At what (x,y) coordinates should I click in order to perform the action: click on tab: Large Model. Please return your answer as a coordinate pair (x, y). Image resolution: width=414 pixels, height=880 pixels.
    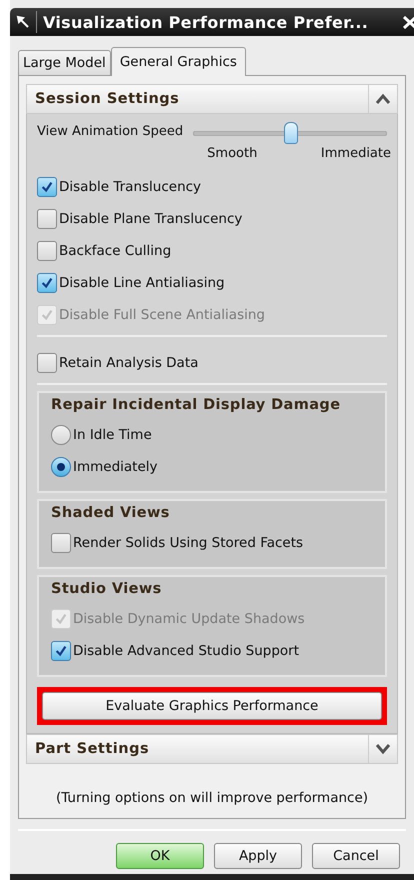
    Looking at the image, I should click on (64, 62).